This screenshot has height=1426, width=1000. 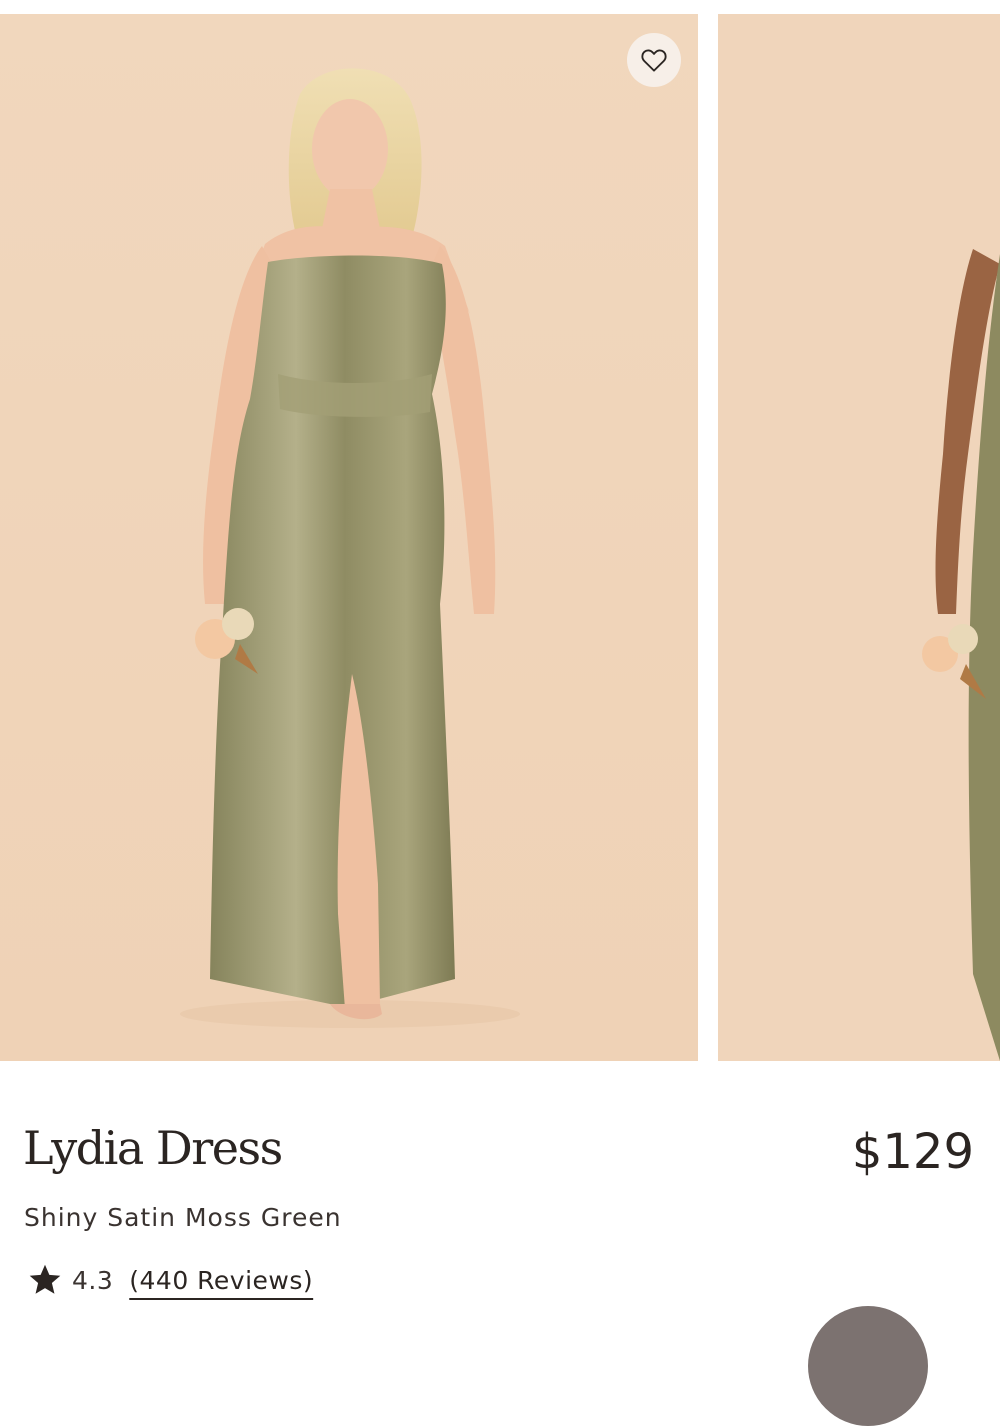 I want to click on product-title: Lydia Dress, so click(x=153, y=1148).